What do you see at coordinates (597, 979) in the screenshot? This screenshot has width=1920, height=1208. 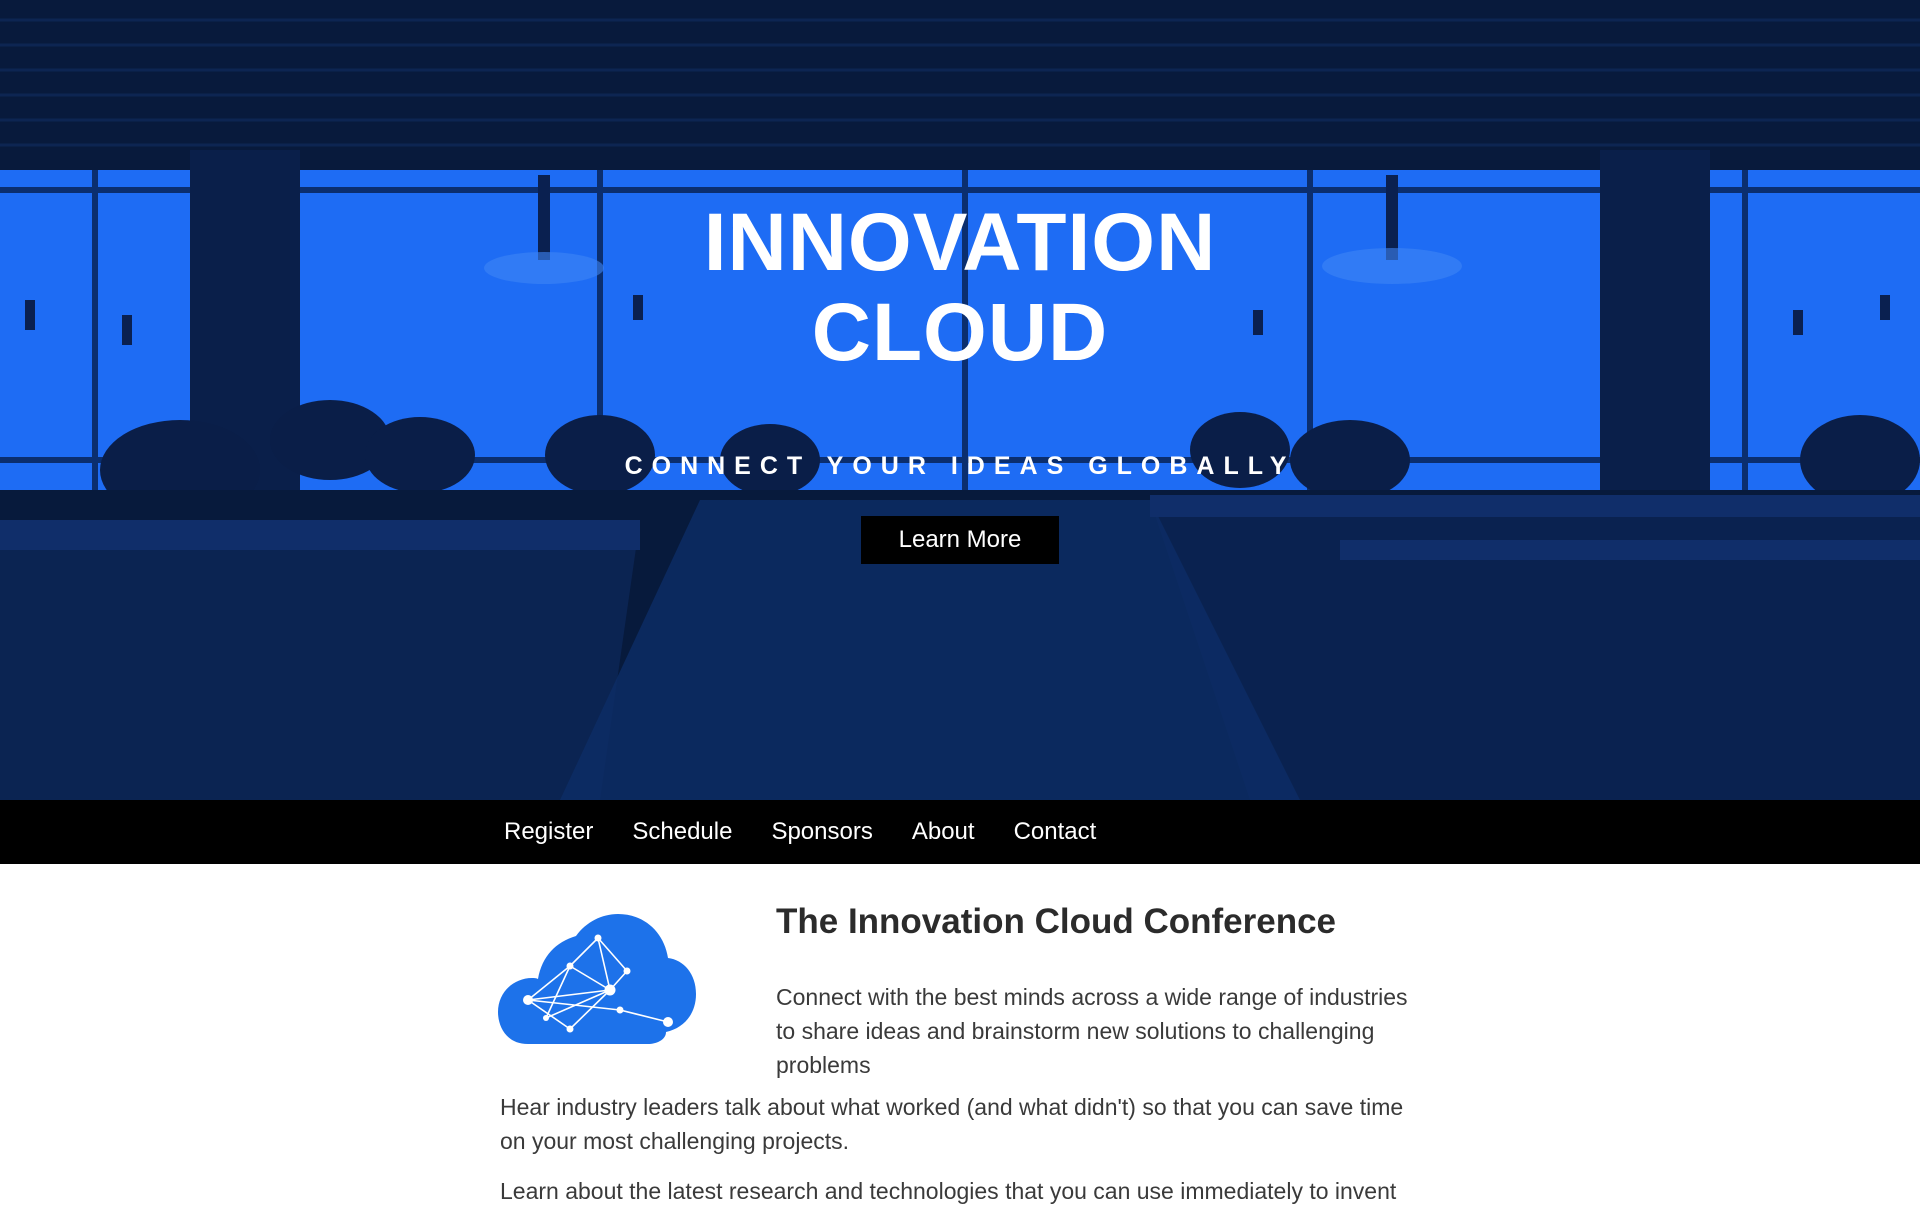 I see `cloud-network-icon` at bounding box center [597, 979].